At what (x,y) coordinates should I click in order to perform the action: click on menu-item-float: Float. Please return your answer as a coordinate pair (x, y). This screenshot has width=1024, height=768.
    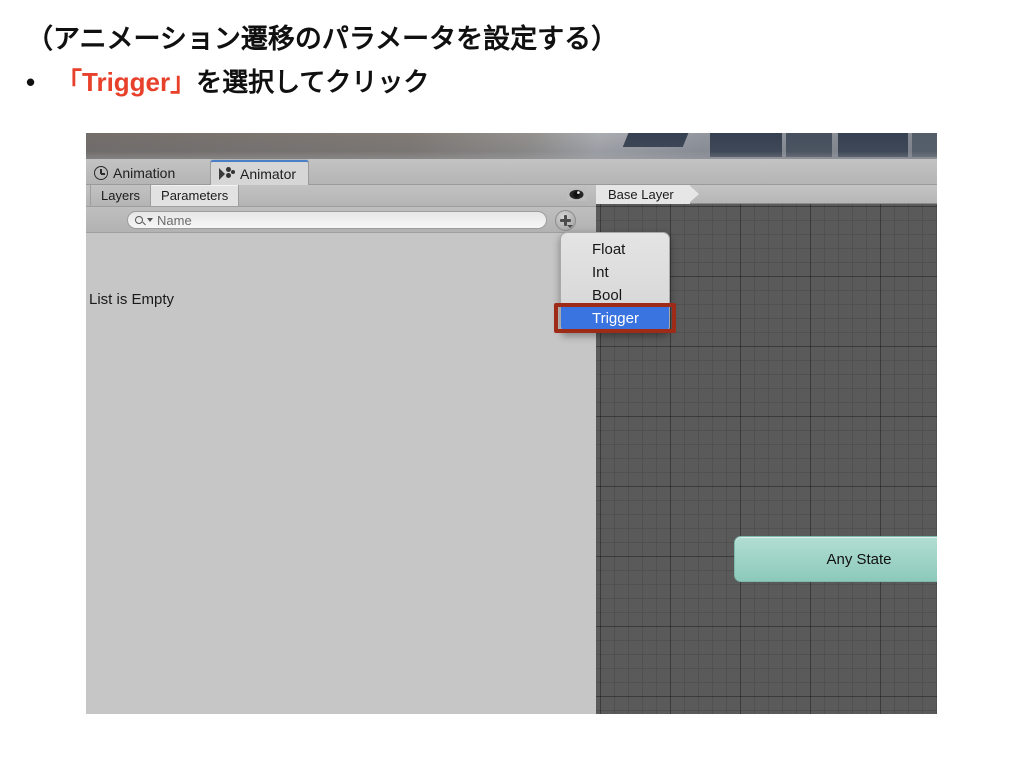
    Looking at the image, I should click on (615, 249).